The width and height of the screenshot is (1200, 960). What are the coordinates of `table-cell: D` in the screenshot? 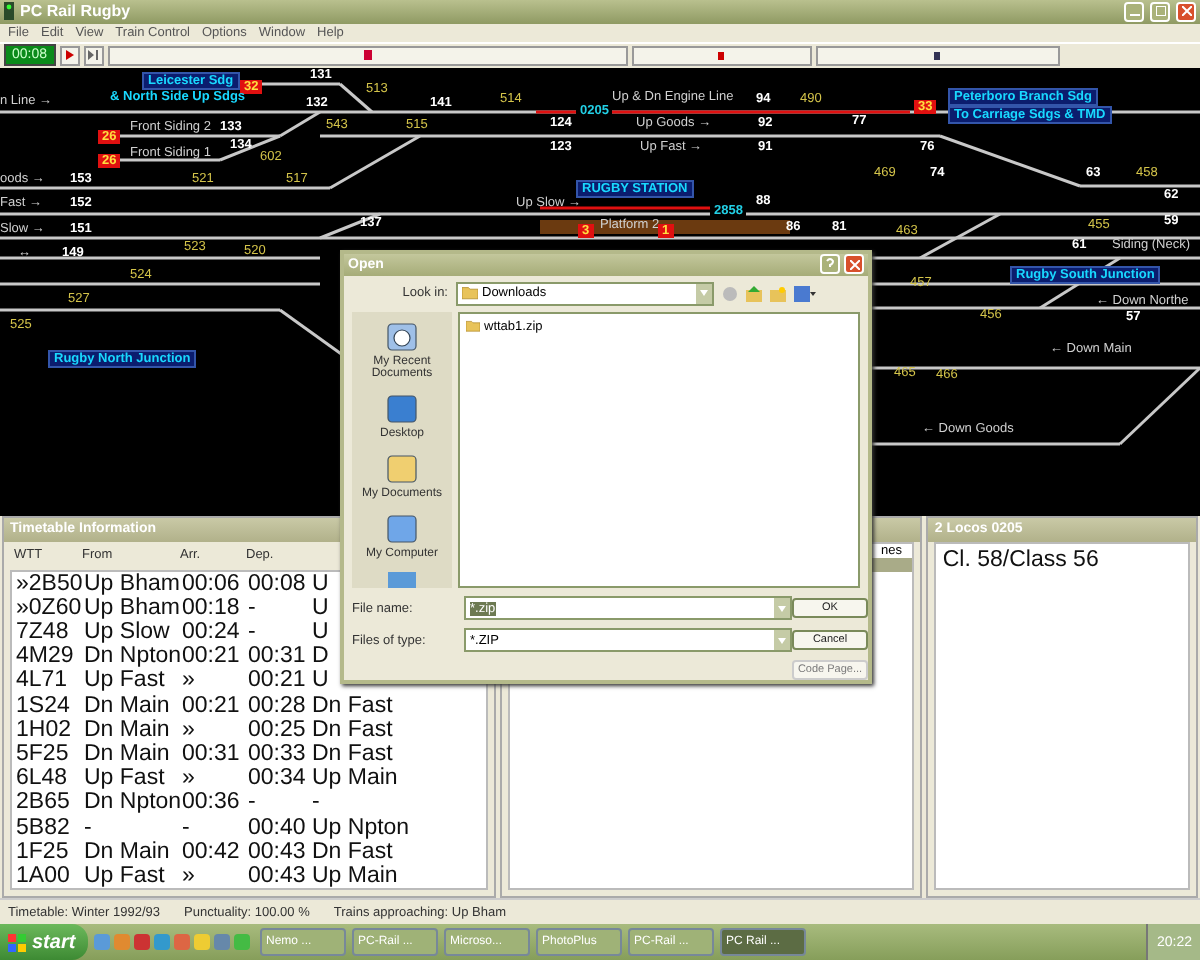 It's located at (320, 656).